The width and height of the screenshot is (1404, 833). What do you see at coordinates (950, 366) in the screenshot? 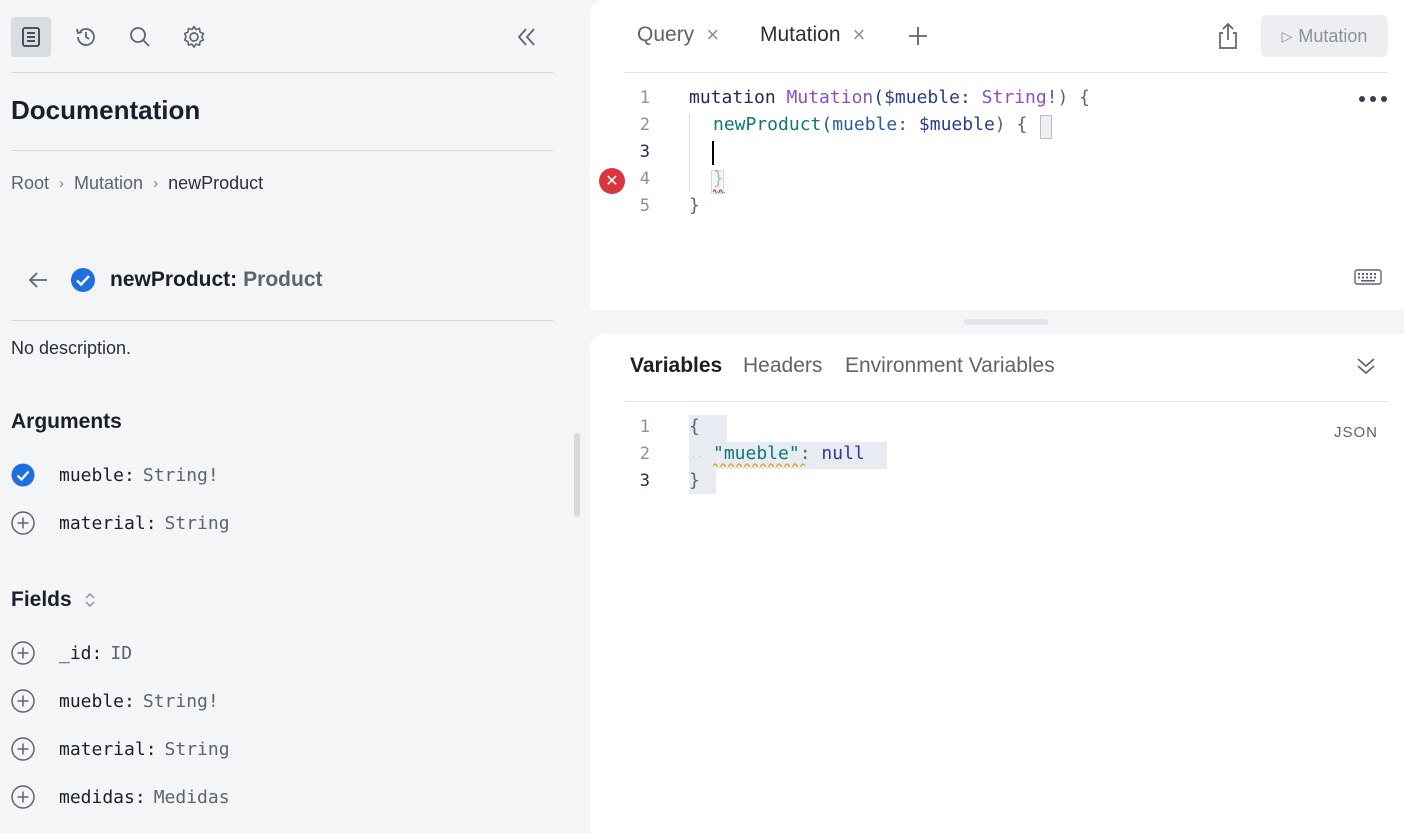
I see `tab-environment-variables: Environment Variables` at bounding box center [950, 366].